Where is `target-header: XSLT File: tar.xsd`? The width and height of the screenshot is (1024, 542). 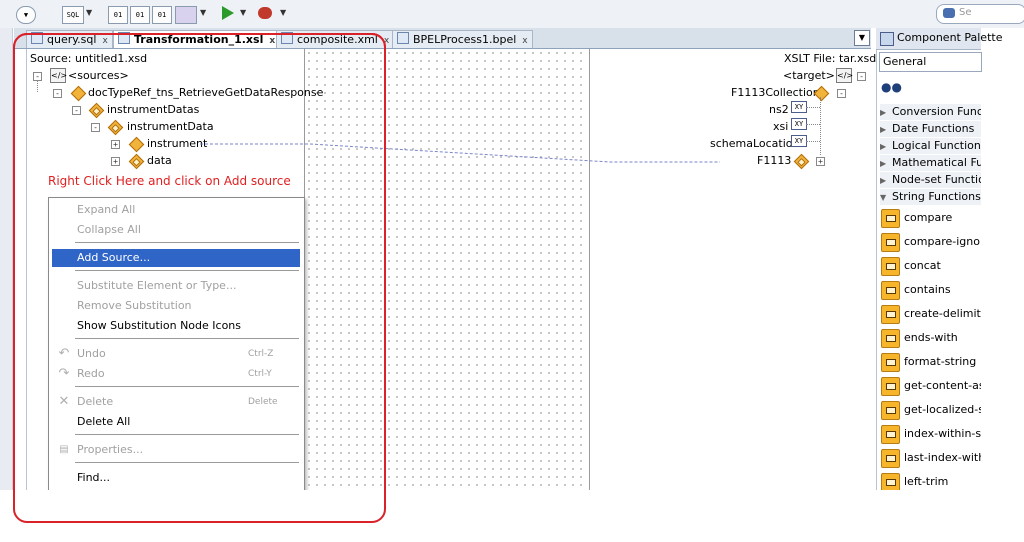 target-header: XSLT File: tar.xsd is located at coordinates (830, 58).